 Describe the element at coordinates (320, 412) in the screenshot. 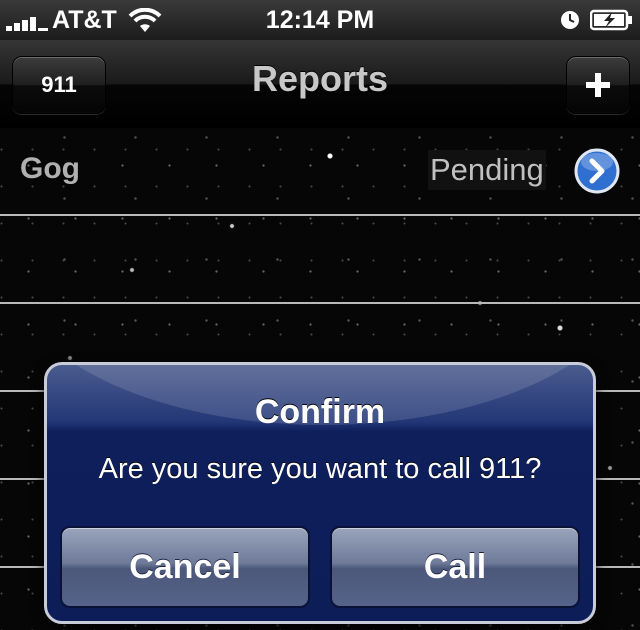

I see `alert-title: Confirm` at that location.